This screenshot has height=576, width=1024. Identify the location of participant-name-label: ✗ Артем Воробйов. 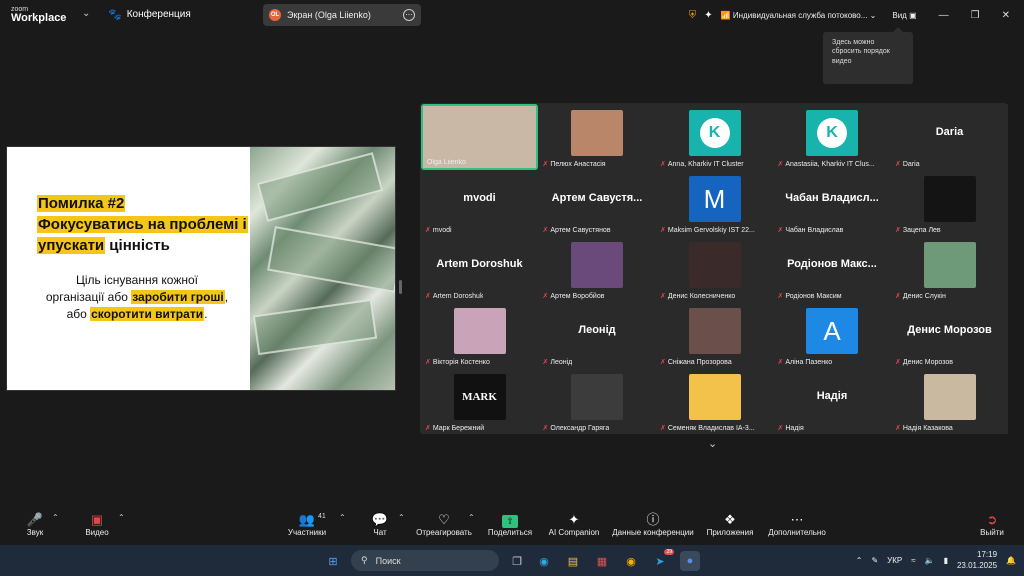
(574, 296).